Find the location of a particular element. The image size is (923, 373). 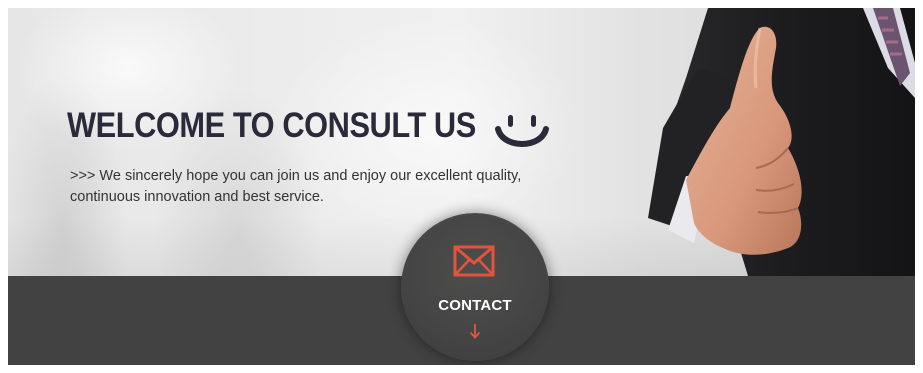

page-title: WELCOME TO CONSULT US is located at coordinates (271, 125).